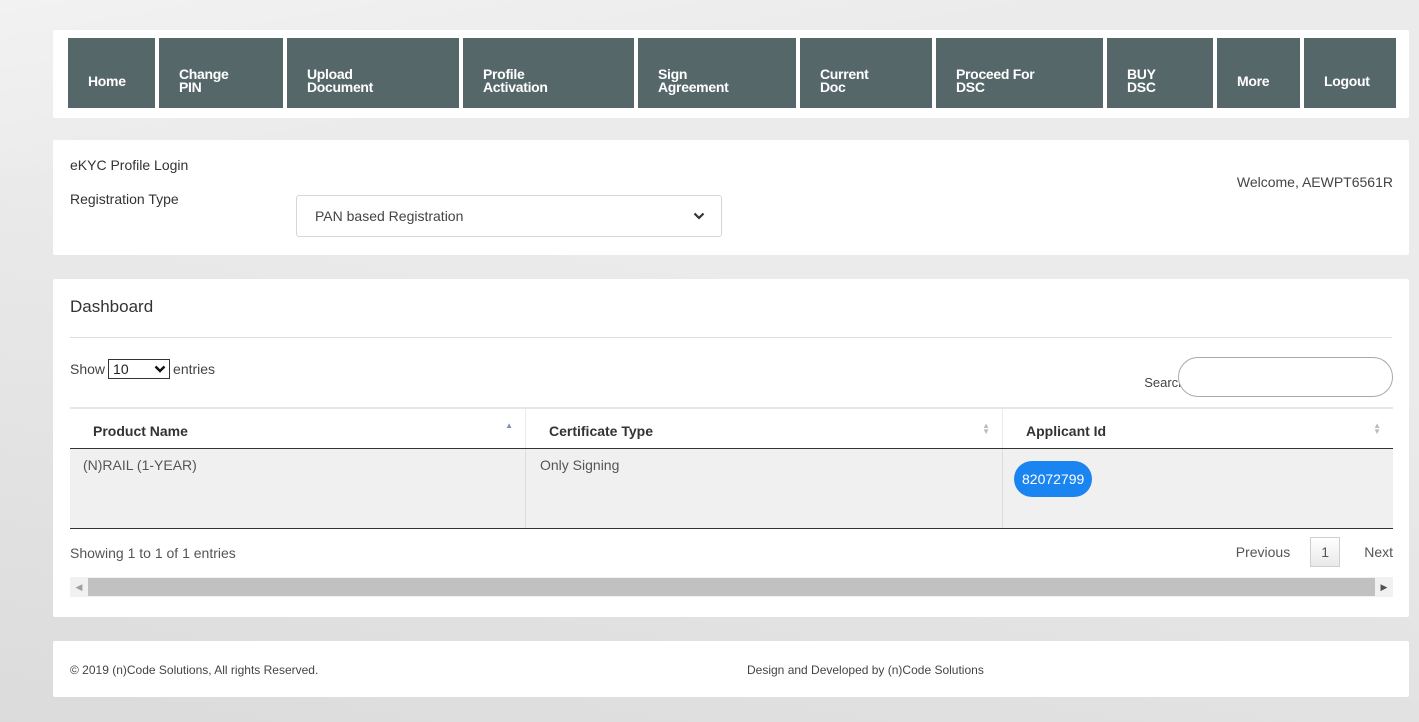 This screenshot has width=1419, height=722. What do you see at coordinates (764, 488) in the screenshot?
I see `cell-certificate-type: Only Signing` at bounding box center [764, 488].